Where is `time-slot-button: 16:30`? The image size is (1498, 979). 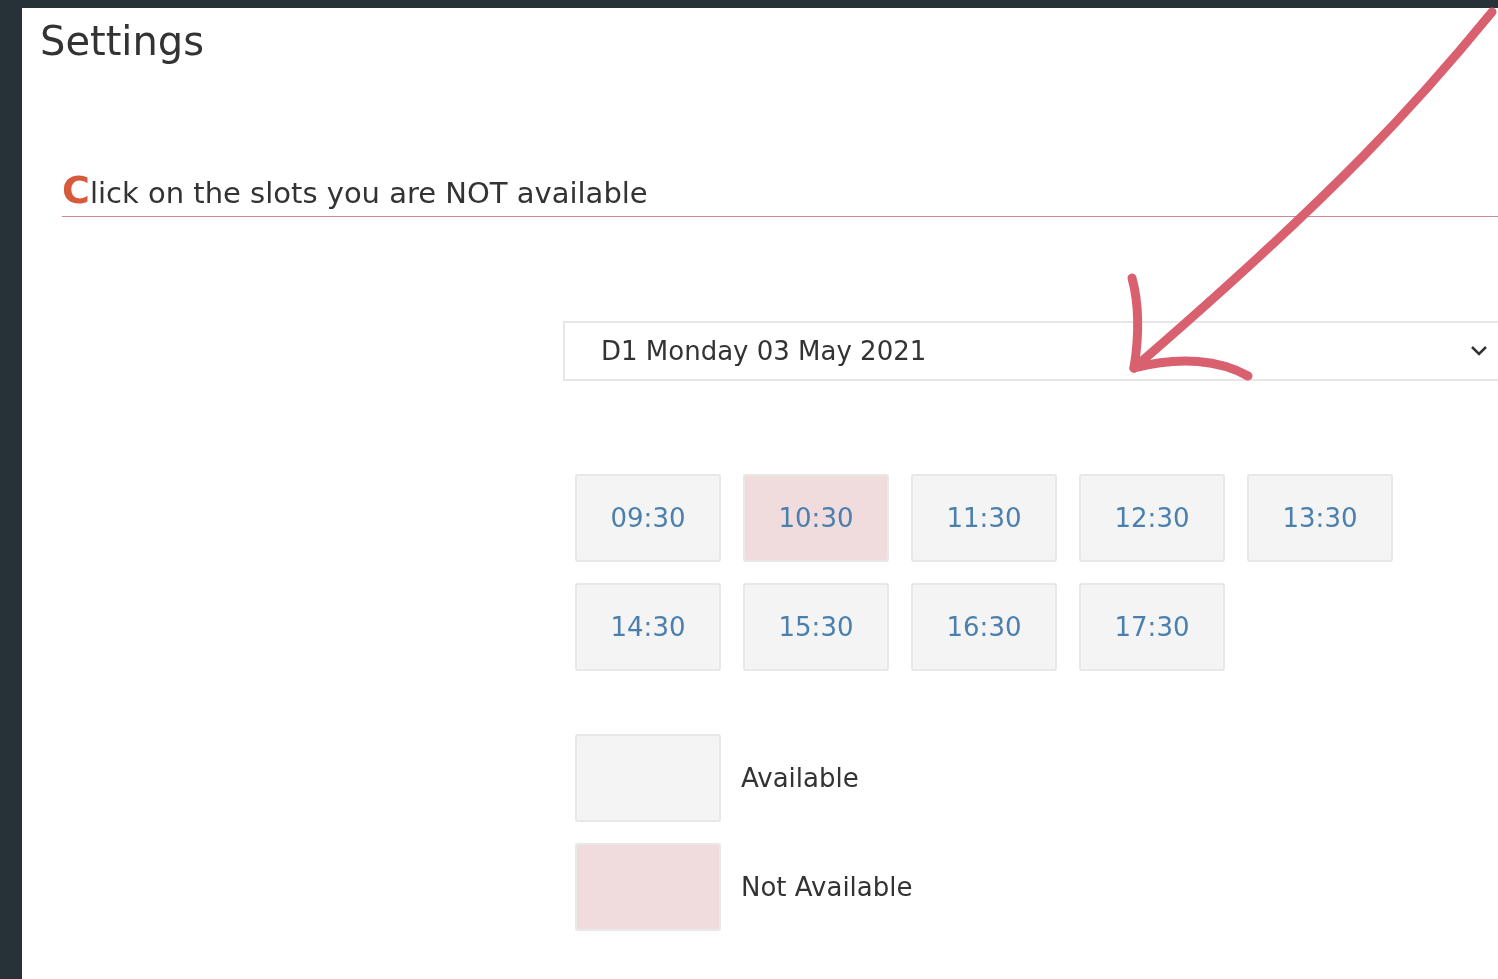 time-slot-button: 16:30 is located at coordinates (984, 627).